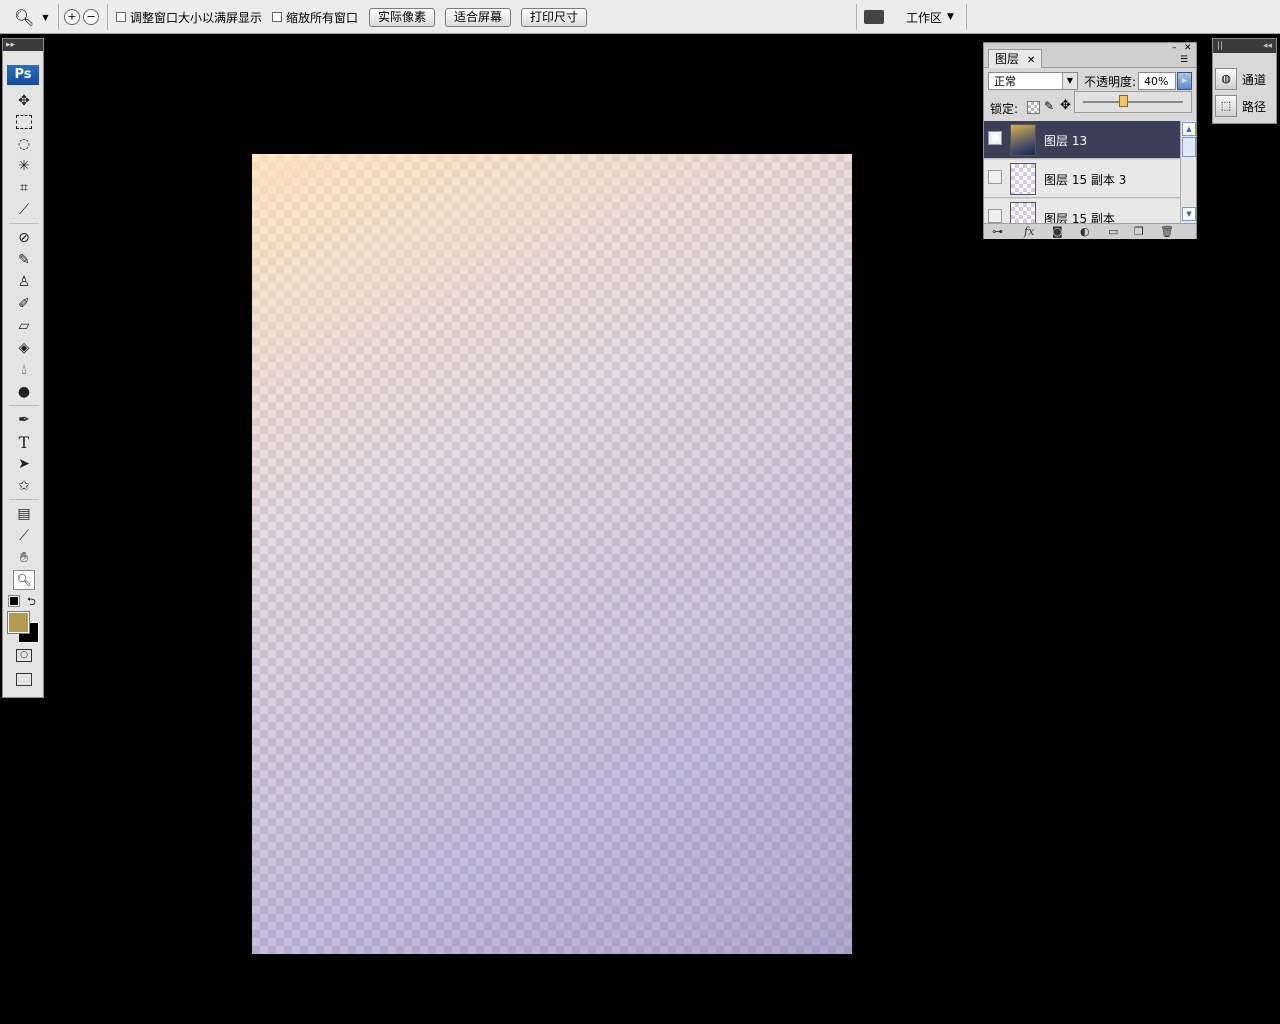  I want to click on crop-icon: ⌗, so click(24, 188).